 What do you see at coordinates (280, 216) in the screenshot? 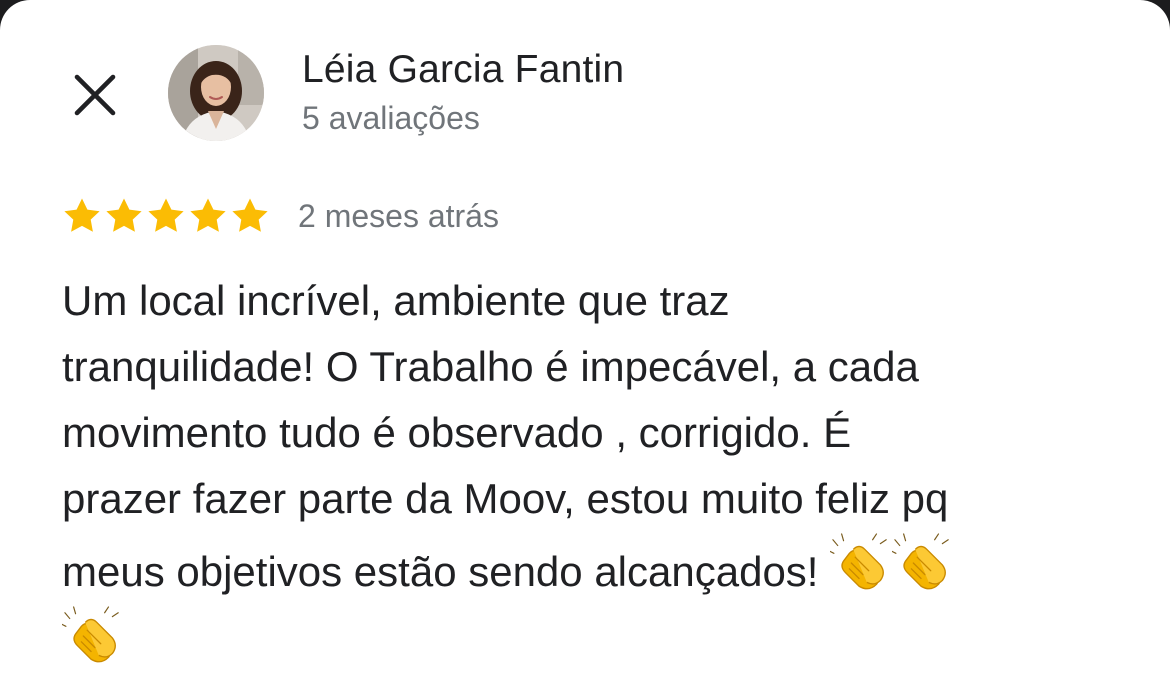
I see `rating-row: 2 meses atrás` at bounding box center [280, 216].